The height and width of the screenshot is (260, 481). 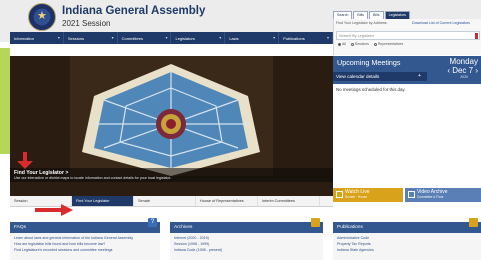 What do you see at coordinates (473, 222) in the screenshot?
I see `pencil-icon` at bounding box center [473, 222].